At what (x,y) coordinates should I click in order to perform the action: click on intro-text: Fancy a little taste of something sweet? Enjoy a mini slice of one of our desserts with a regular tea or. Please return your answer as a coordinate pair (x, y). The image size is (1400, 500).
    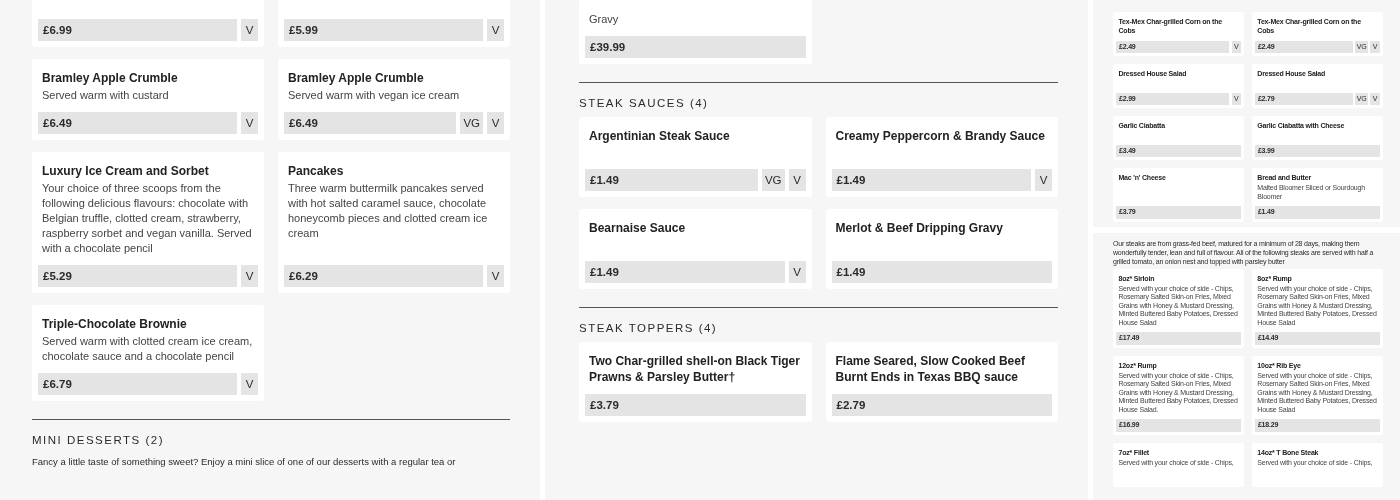
    Looking at the image, I should click on (244, 462).